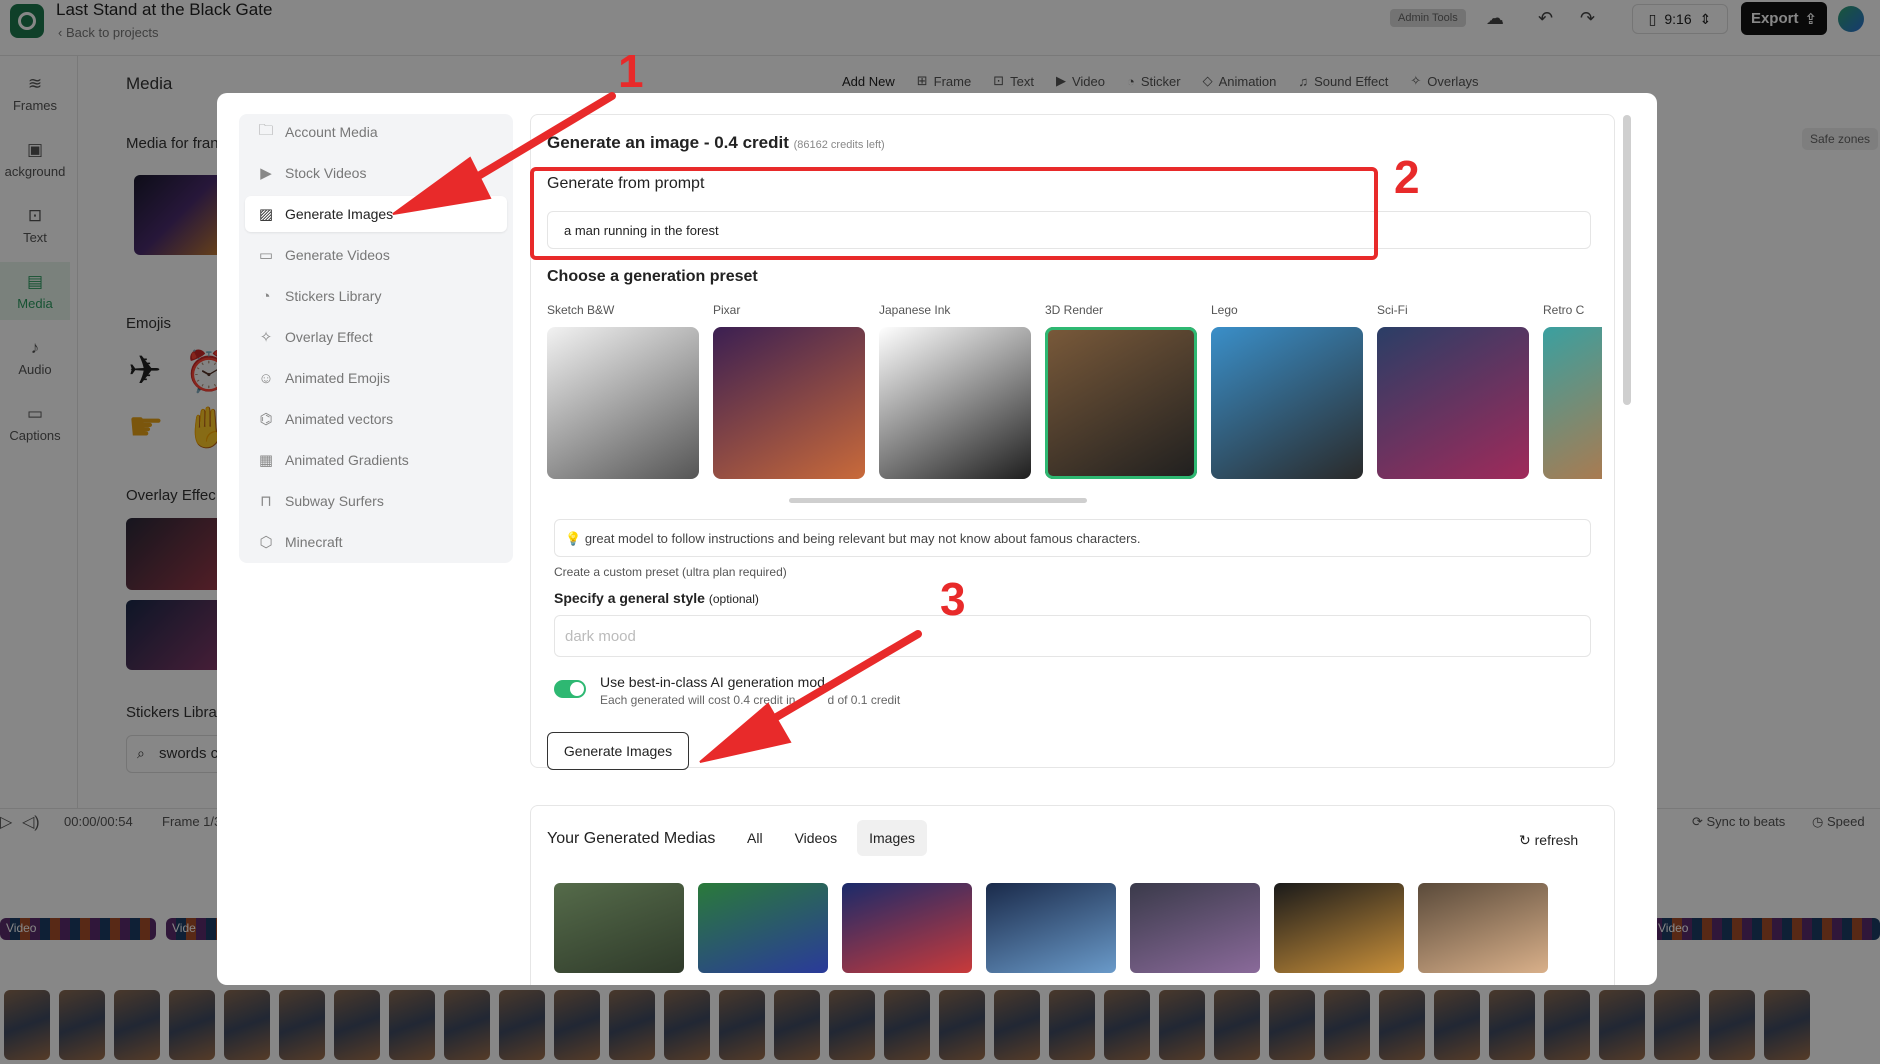  Describe the element at coordinates (837, 681) in the screenshot. I see `arrow-3-shaft` at that location.